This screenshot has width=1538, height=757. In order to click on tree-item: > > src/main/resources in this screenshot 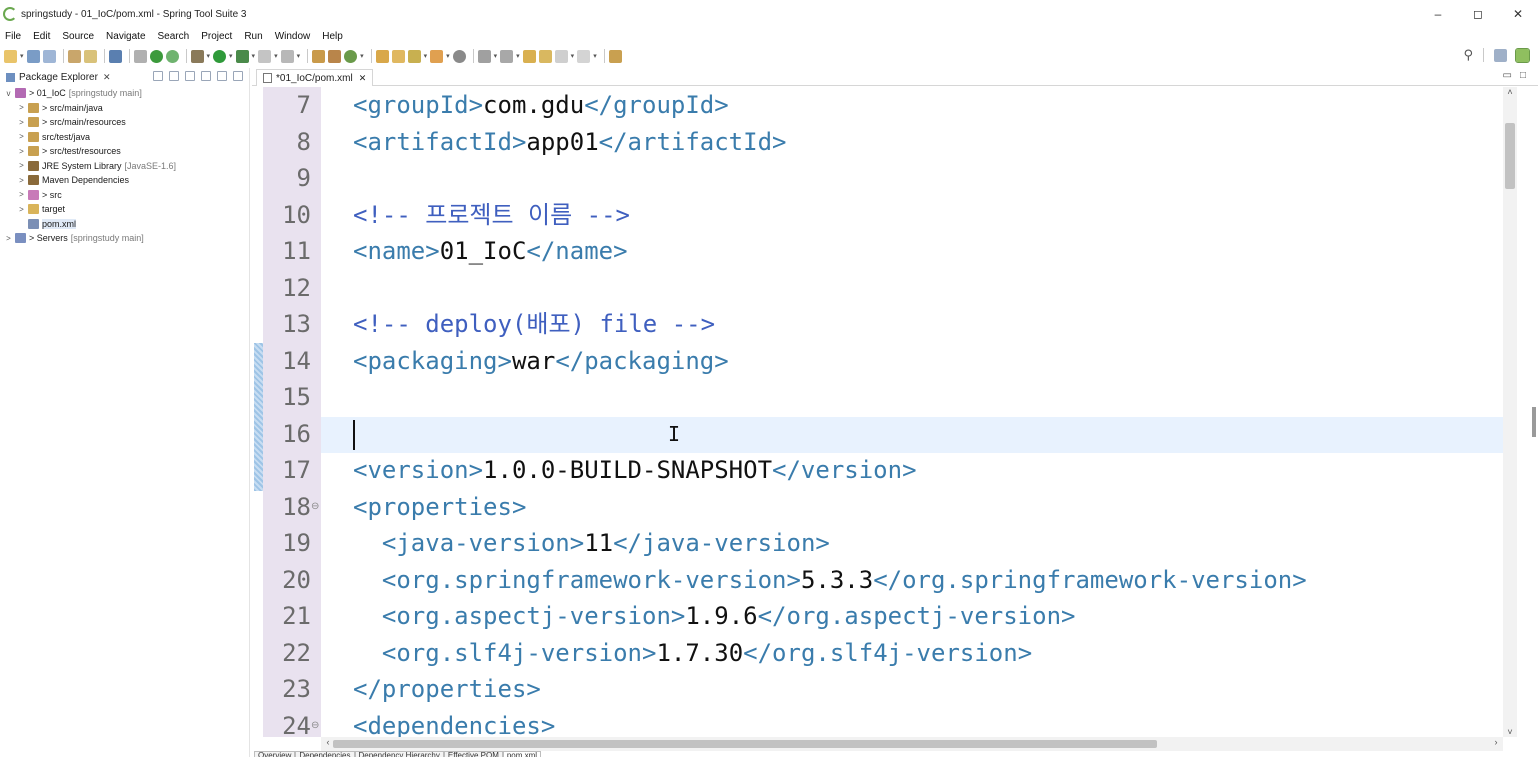, I will do `click(124, 122)`.